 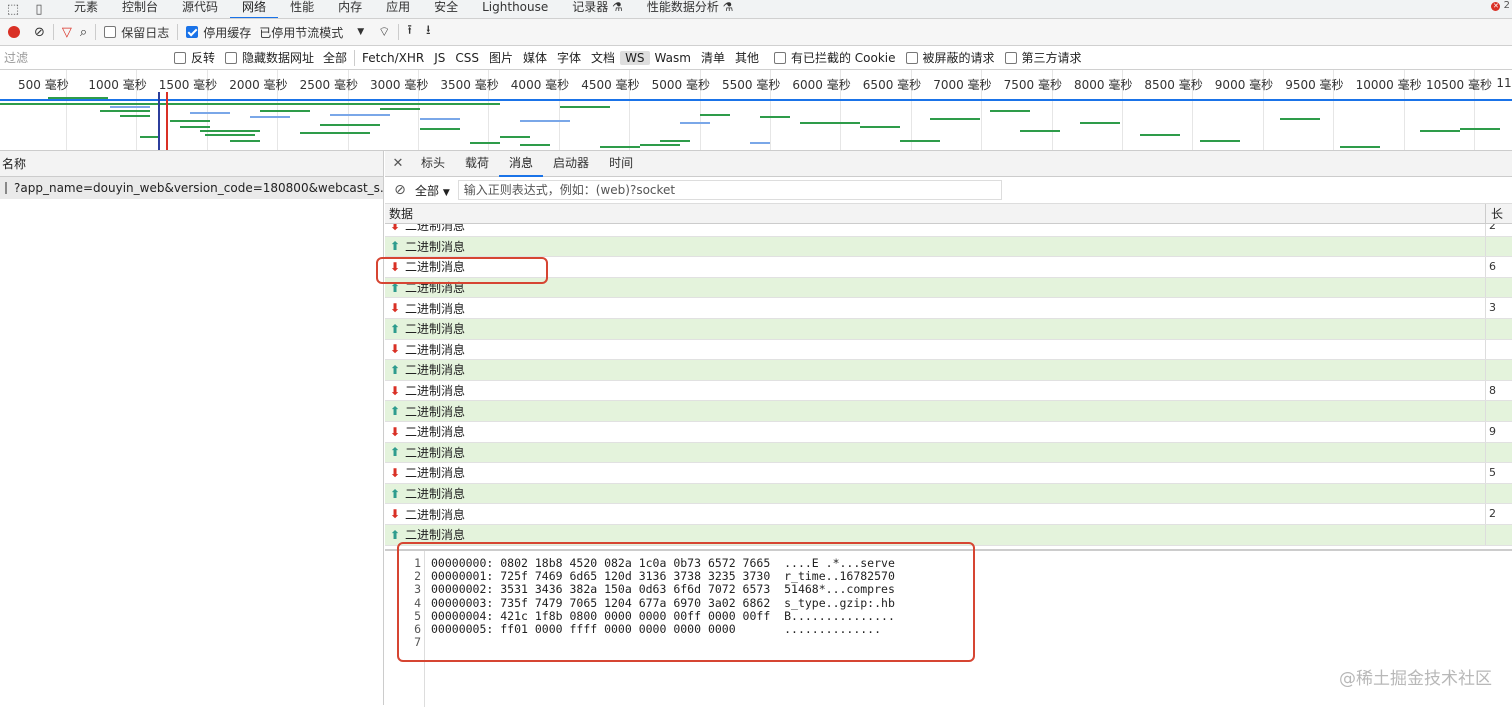 What do you see at coordinates (177, 32) in the screenshot?
I see `divider` at bounding box center [177, 32].